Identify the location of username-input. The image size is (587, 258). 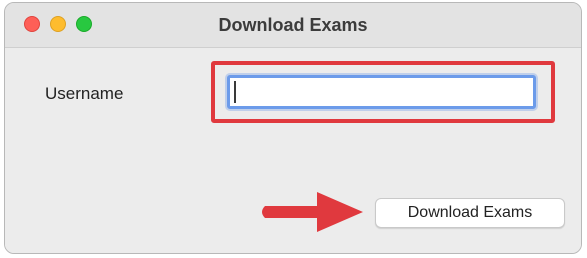
(381, 92).